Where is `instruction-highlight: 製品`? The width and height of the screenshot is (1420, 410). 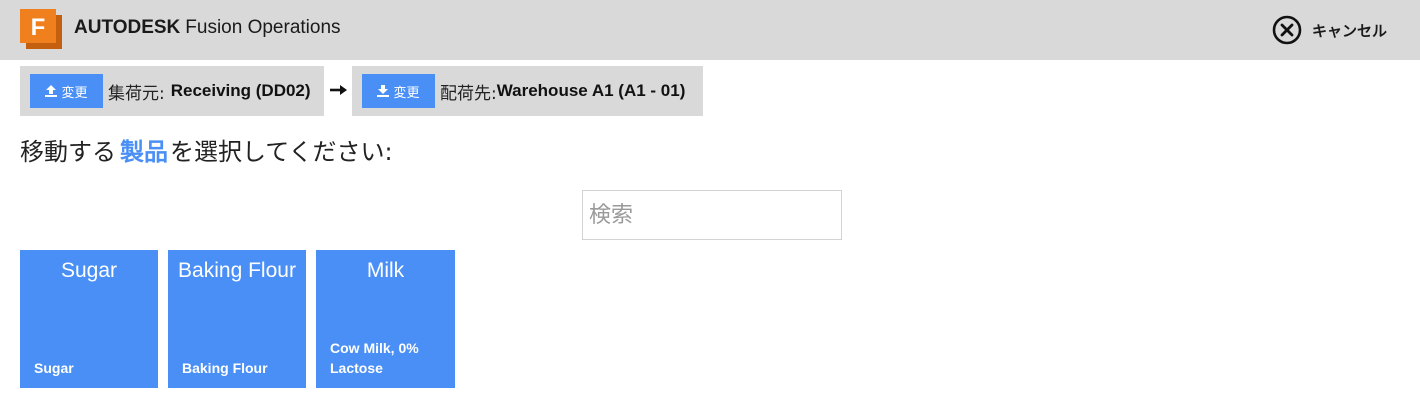
instruction-highlight: 製品 is located at coordinates (144, 152).